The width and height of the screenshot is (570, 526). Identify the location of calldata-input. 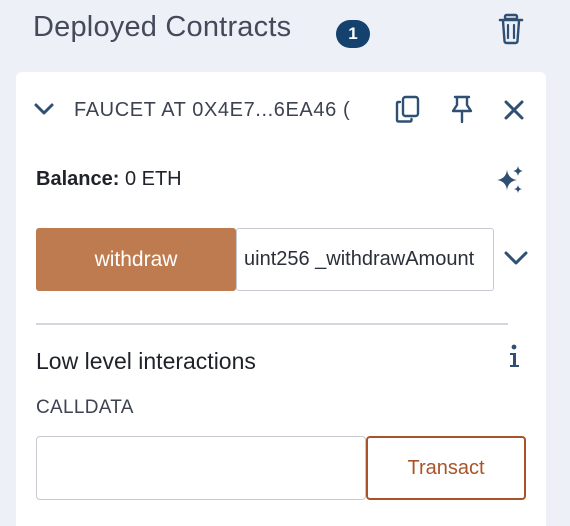
(201, 468).